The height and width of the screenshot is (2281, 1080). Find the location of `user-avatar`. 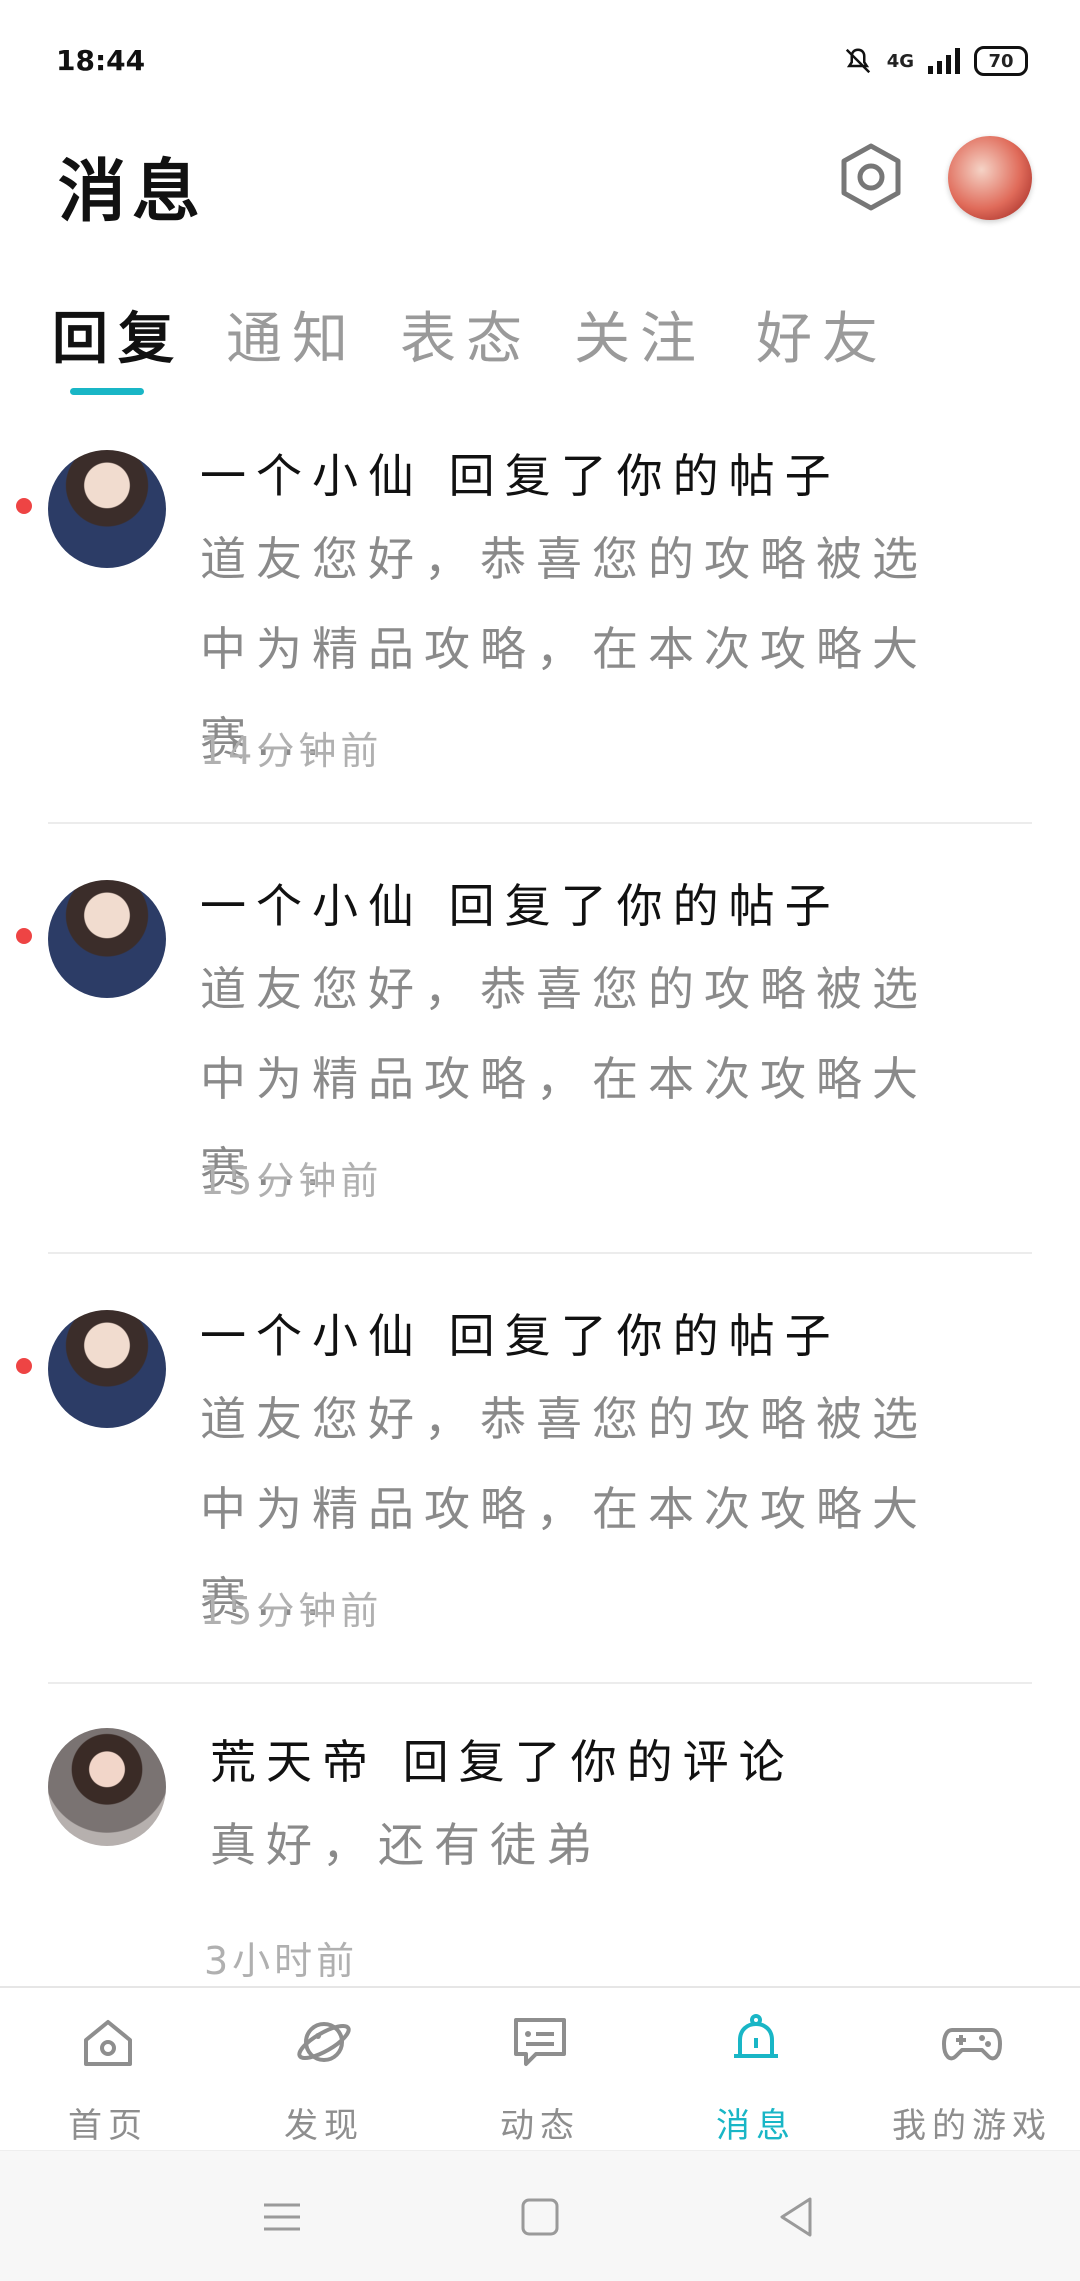

user-avatar is located at coordinates (990, 178).